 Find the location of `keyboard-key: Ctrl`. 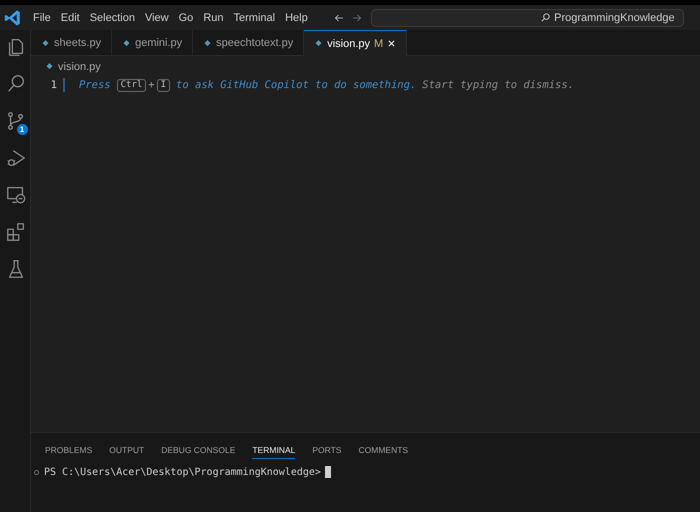

keyboard-key: Ctrl is located at coordinates (131, 85).